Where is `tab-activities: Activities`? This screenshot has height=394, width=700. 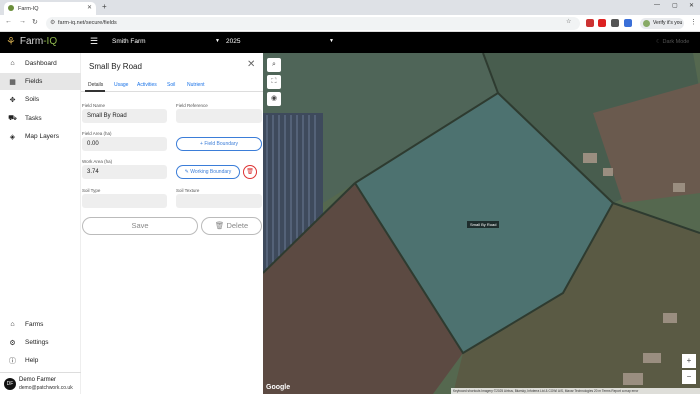
tab-activities: Activities is located at coordinates (147, 85).